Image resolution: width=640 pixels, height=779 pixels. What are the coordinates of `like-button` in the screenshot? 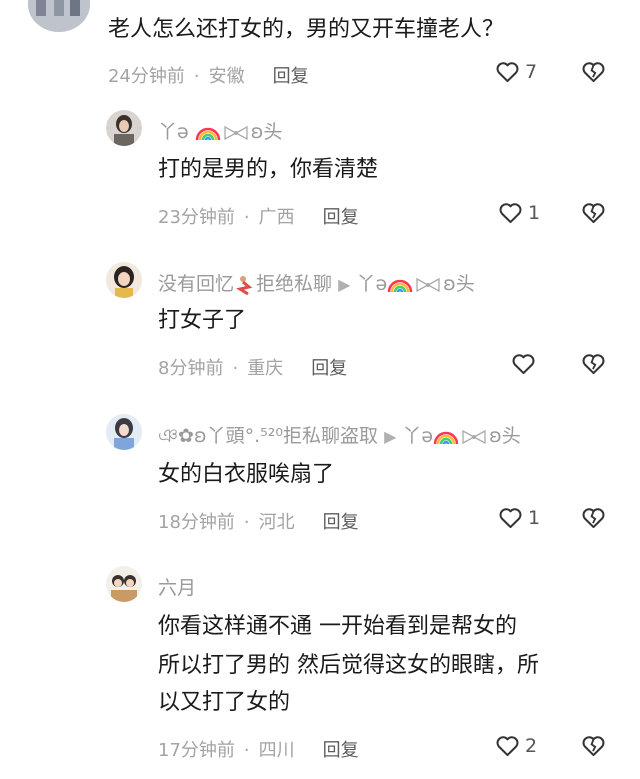 It's located at (523, 363).